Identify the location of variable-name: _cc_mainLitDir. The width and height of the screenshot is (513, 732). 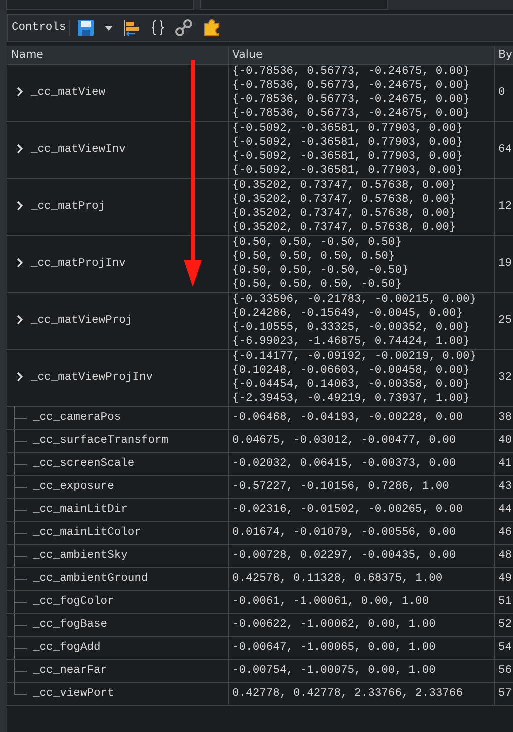
(80, 509).